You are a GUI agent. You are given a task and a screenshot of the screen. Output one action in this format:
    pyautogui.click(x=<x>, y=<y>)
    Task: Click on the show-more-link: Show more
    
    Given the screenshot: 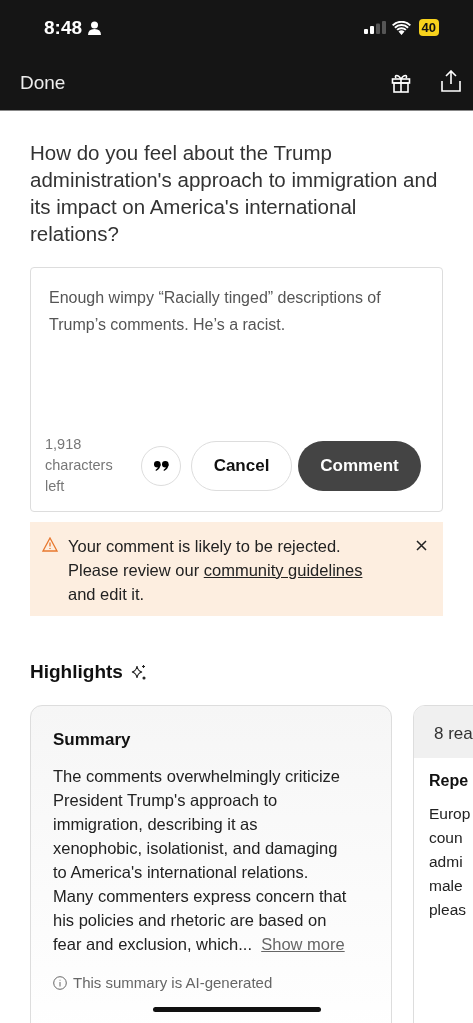 What is the action you would take?
    pyautogui.click(x=303, y=944)
    